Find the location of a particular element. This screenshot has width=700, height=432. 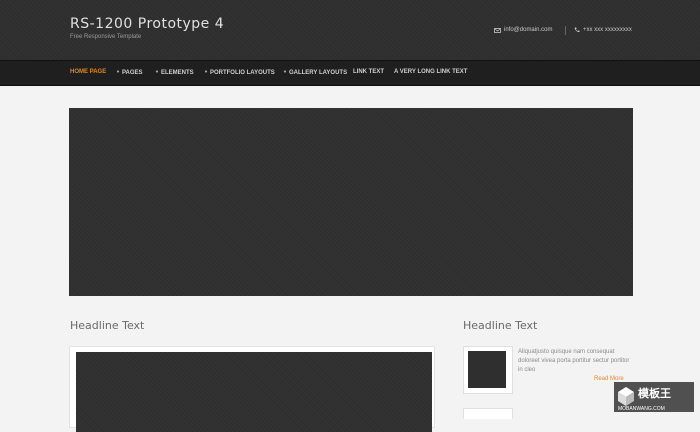

nav-item-portfolio-layouts: ▼ PORTFOLIO LAYOUTS is located at coordinates (239, 72).